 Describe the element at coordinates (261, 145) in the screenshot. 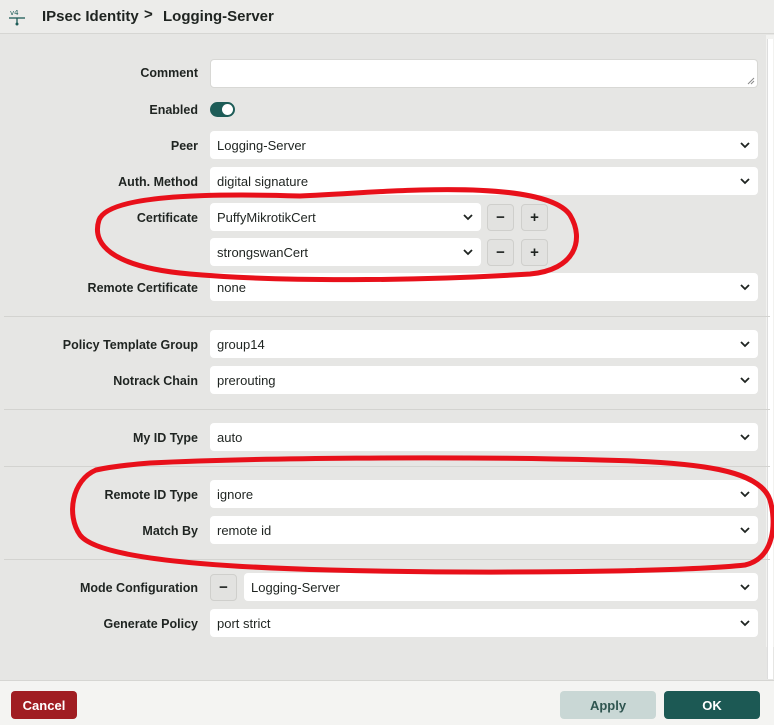

I see `peer-value: Logging-Server` at that location.